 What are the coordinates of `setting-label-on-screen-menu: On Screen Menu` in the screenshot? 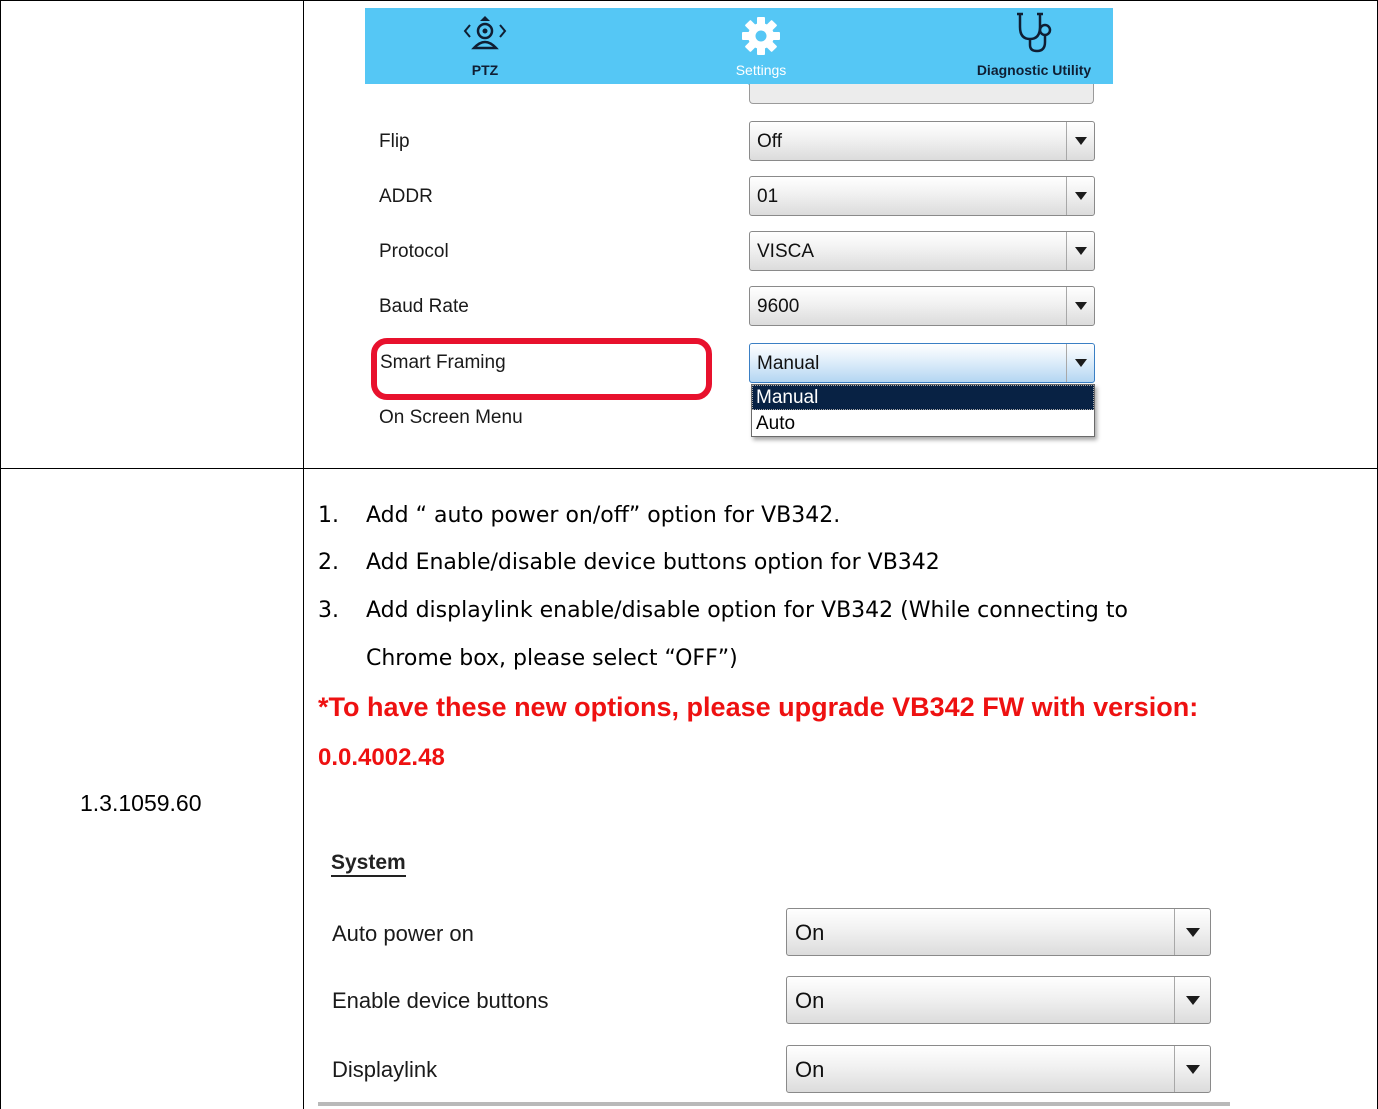 It's located at (451, 417).